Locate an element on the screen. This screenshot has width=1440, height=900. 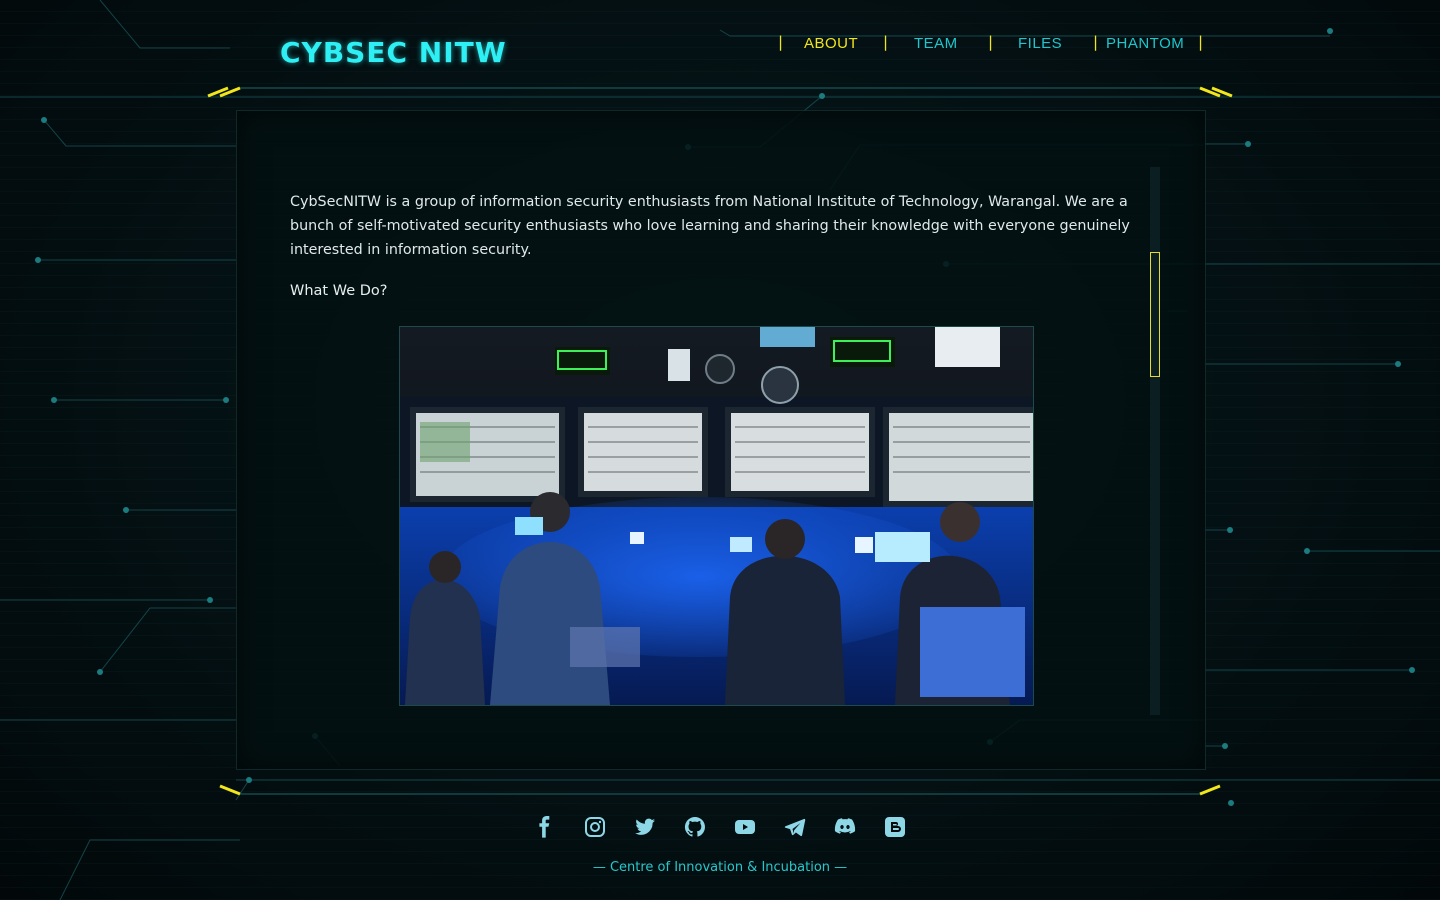
what-we-do-heading: What We Do? is located at coordinates (339, 291).